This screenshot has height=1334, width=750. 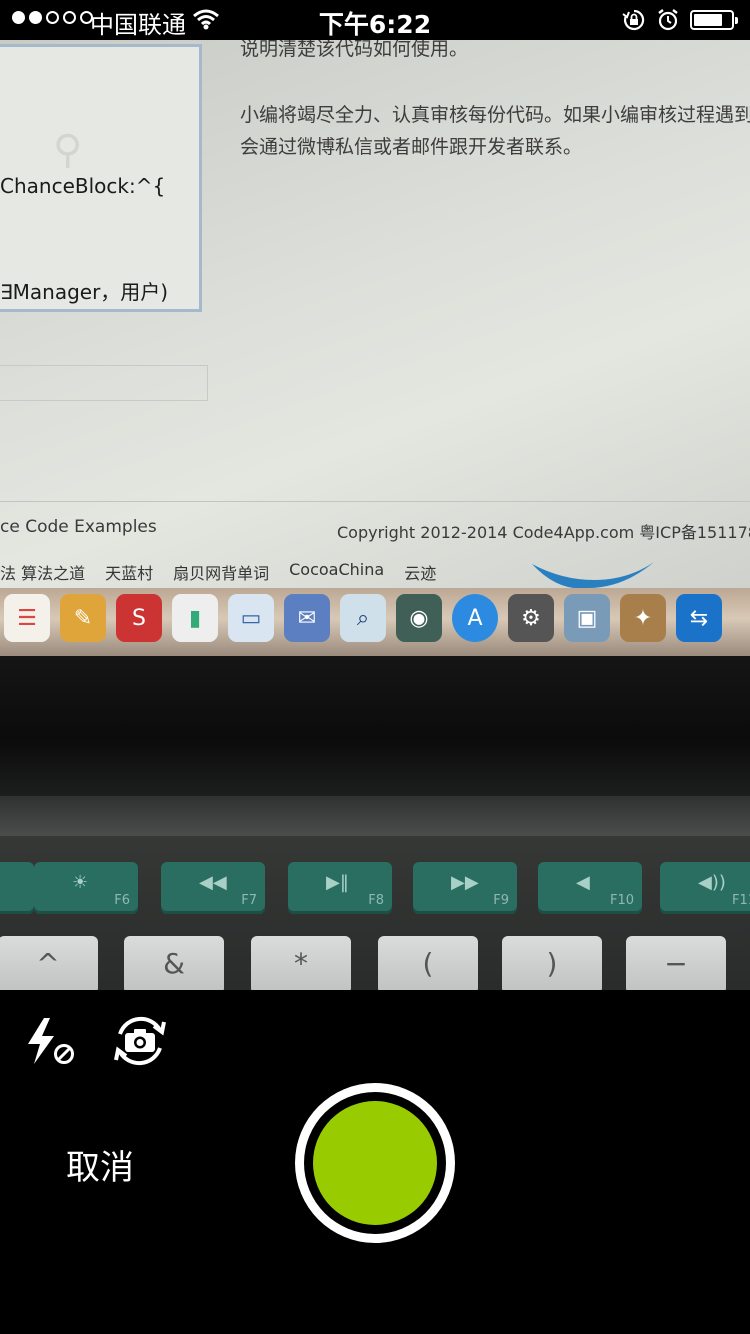 What do you see at coordinates (375, 20) in the screenshot?
I see `status-bar: 中国联通 下午6:22` at bounding box center [375, 20].